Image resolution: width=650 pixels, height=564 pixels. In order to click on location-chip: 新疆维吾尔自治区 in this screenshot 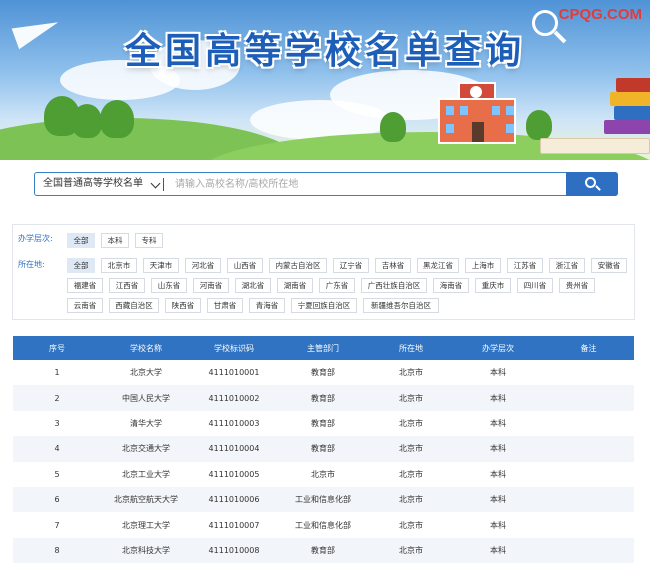, I will do `click(401, 305)`.